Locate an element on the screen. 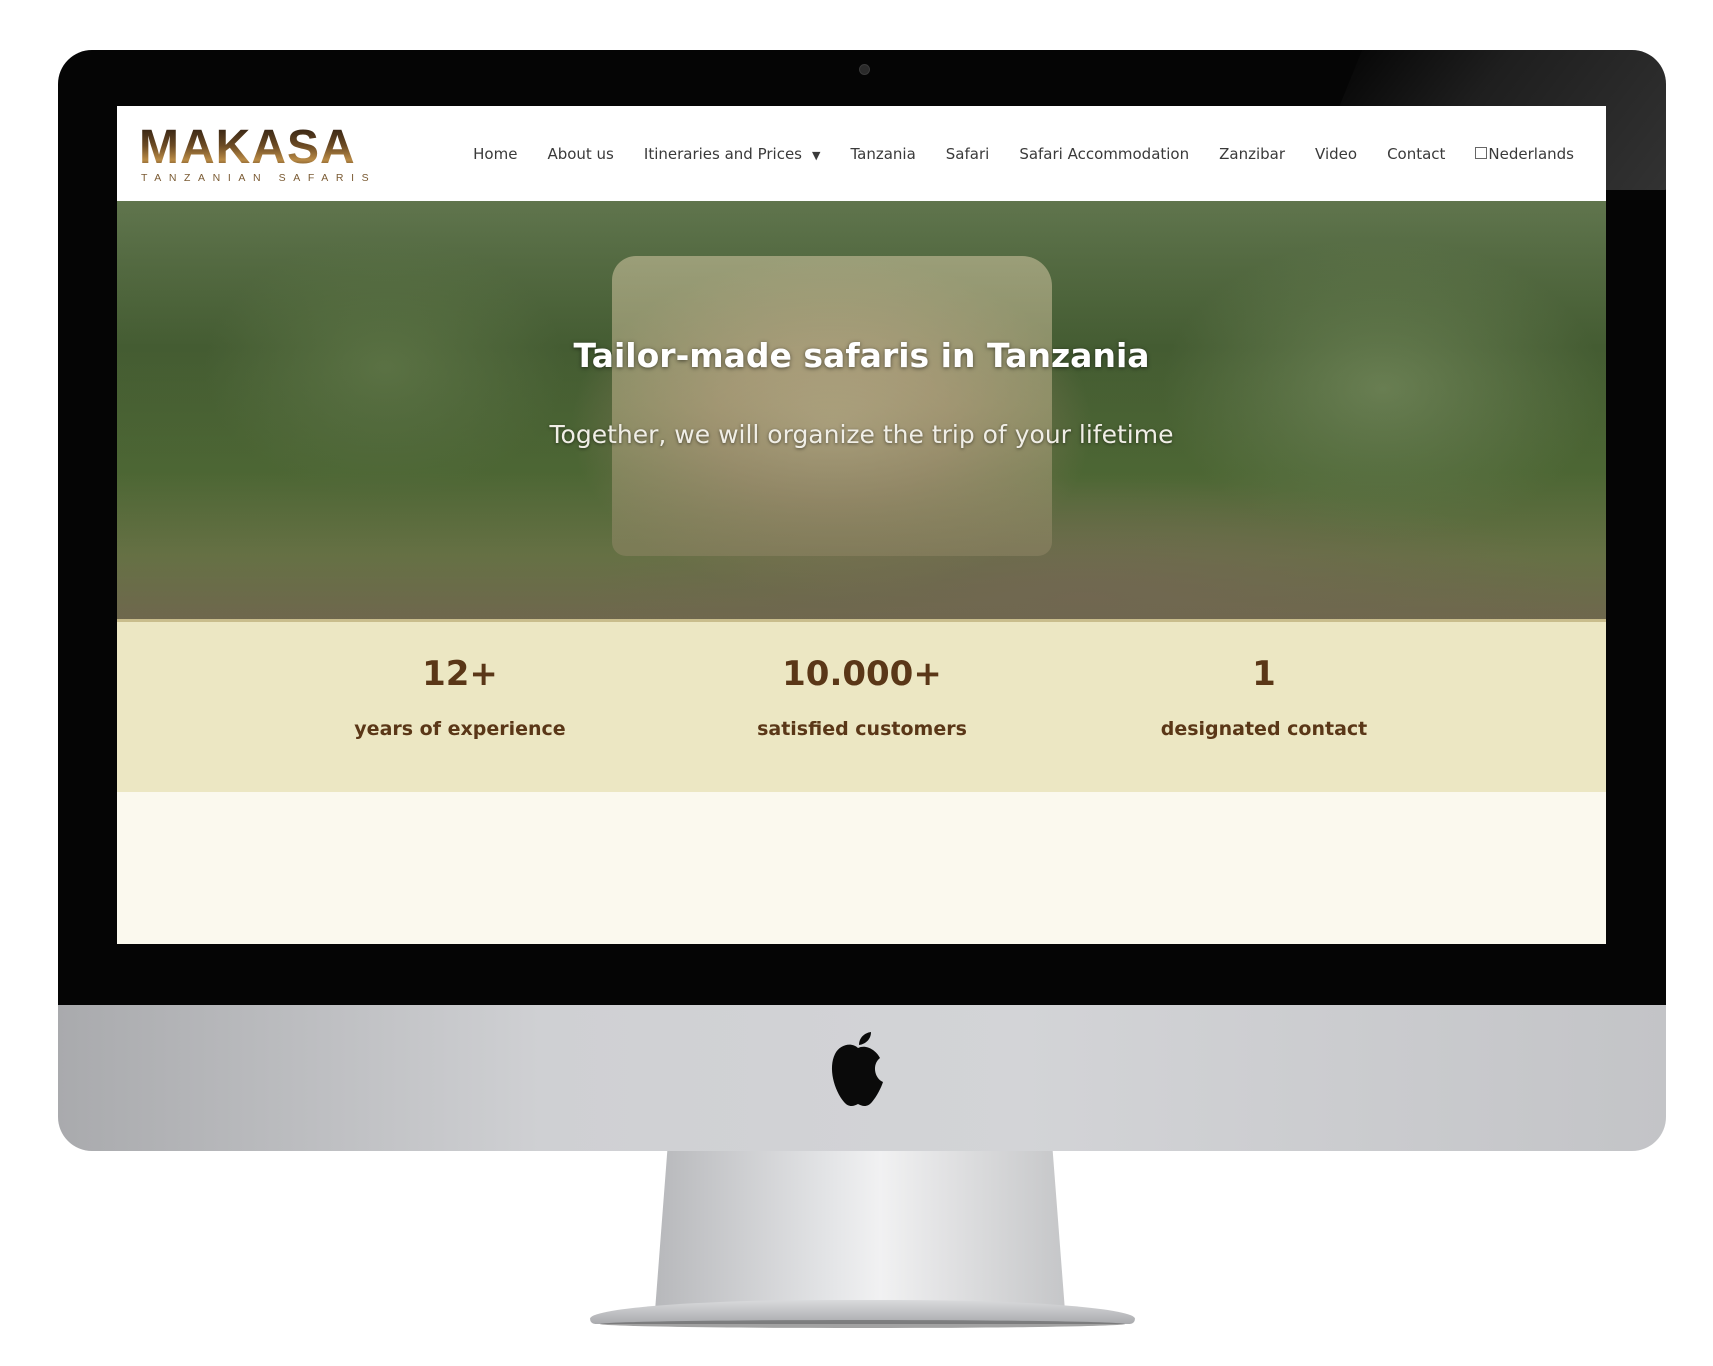  nav-home: Home is located at coordinates (495, 154).